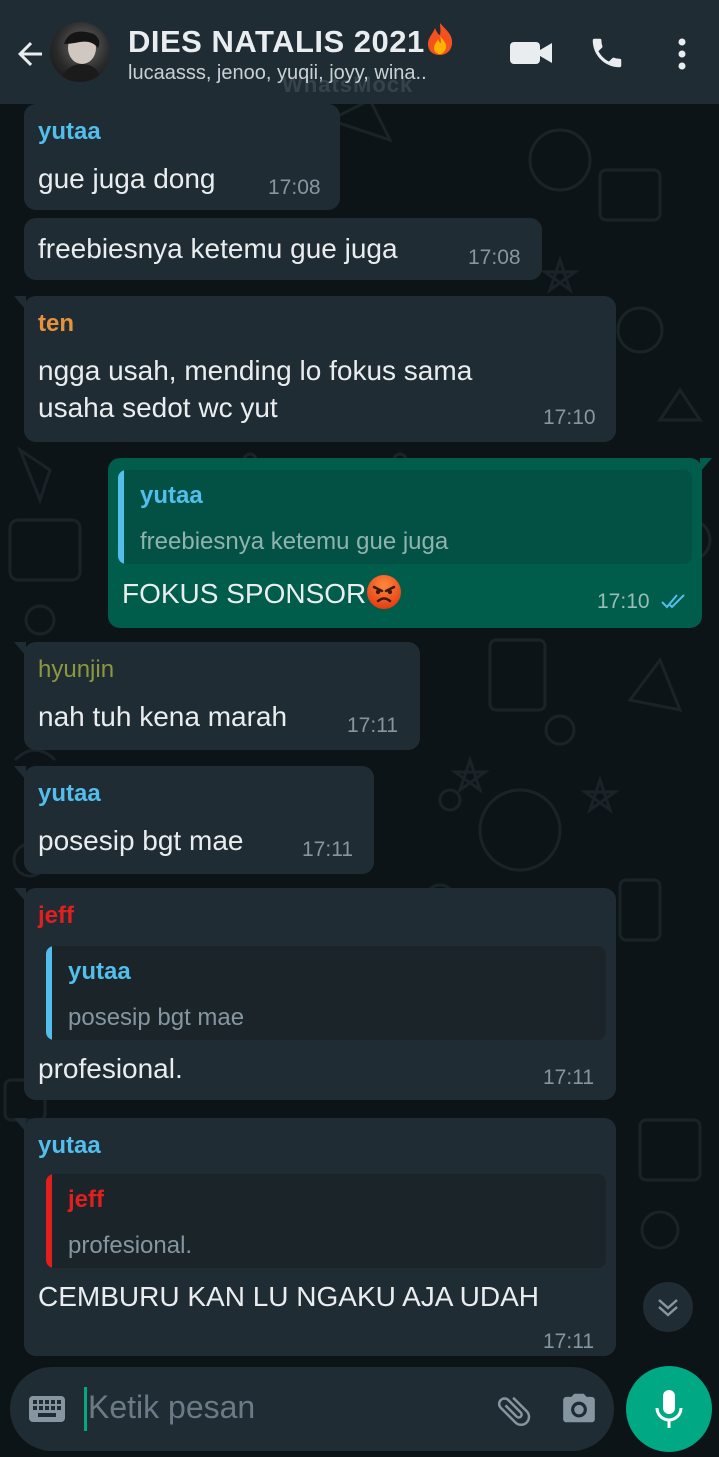 The width and height of the screenshot is (719, 1457). Describe the element at coordinates (76, 669) in the screenshot. I see `message-sender: hyunjin` at that location.